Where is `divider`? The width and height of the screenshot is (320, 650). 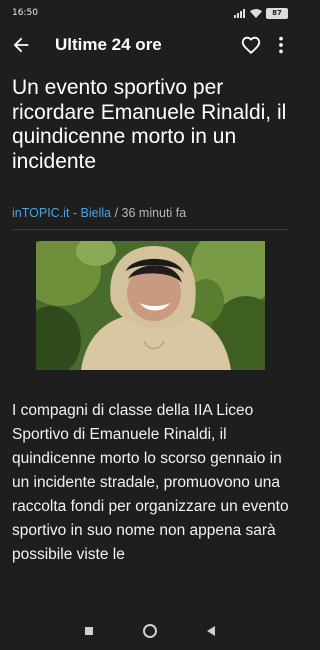
divider is located at coordinates (150, 229).